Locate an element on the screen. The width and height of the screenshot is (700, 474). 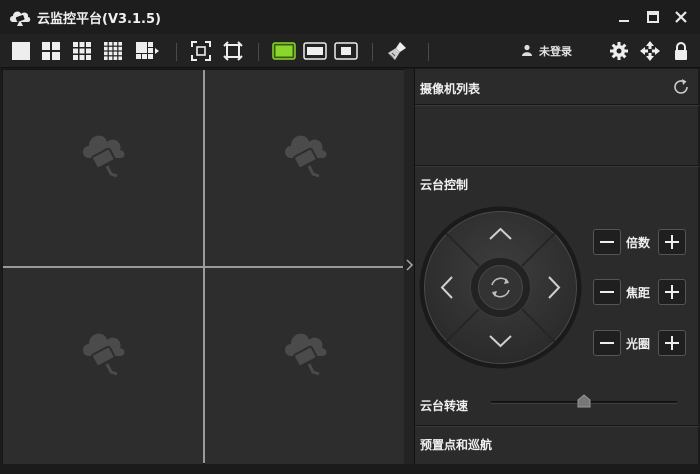
focus-label: 焦距 is located at coordinates (638, 293).